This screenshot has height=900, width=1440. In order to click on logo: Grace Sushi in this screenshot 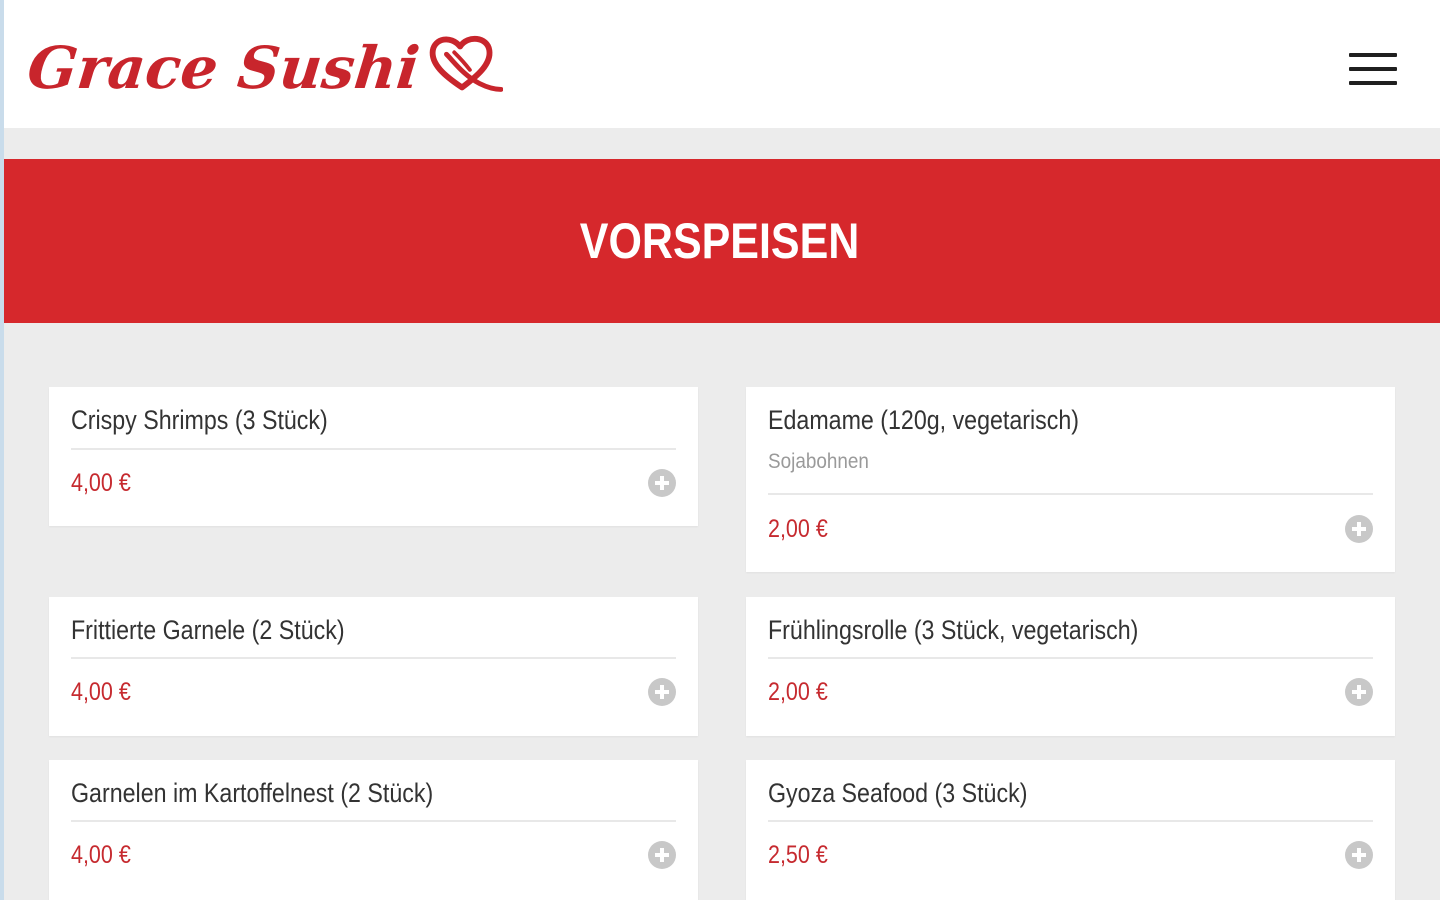, I will do `click(263, 64)`.